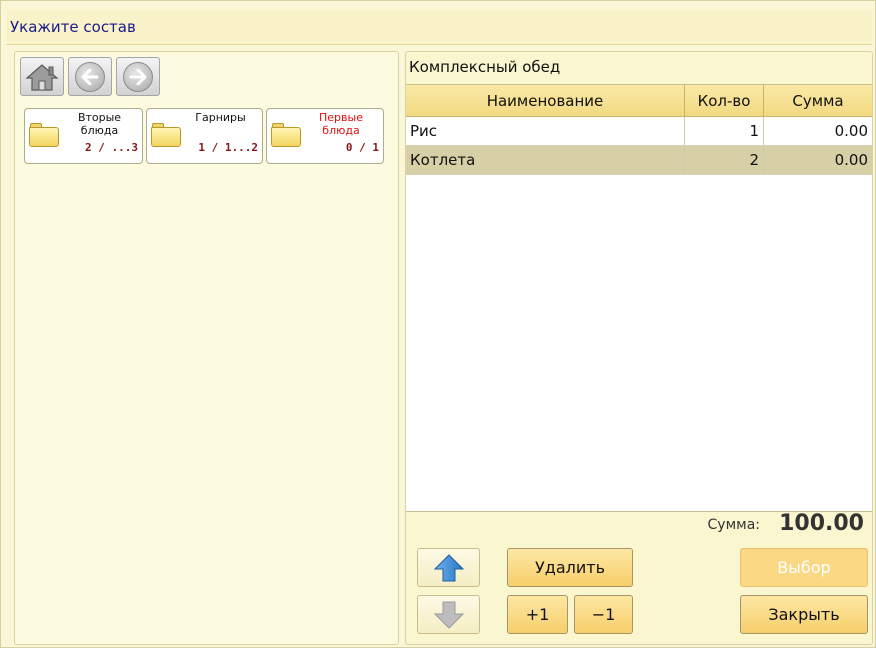 The width and height of the screenshot is (876, 648). Describe the element at coordinates (603, 614) in the screenshot. I see `minus-one-button: −1` at that location.